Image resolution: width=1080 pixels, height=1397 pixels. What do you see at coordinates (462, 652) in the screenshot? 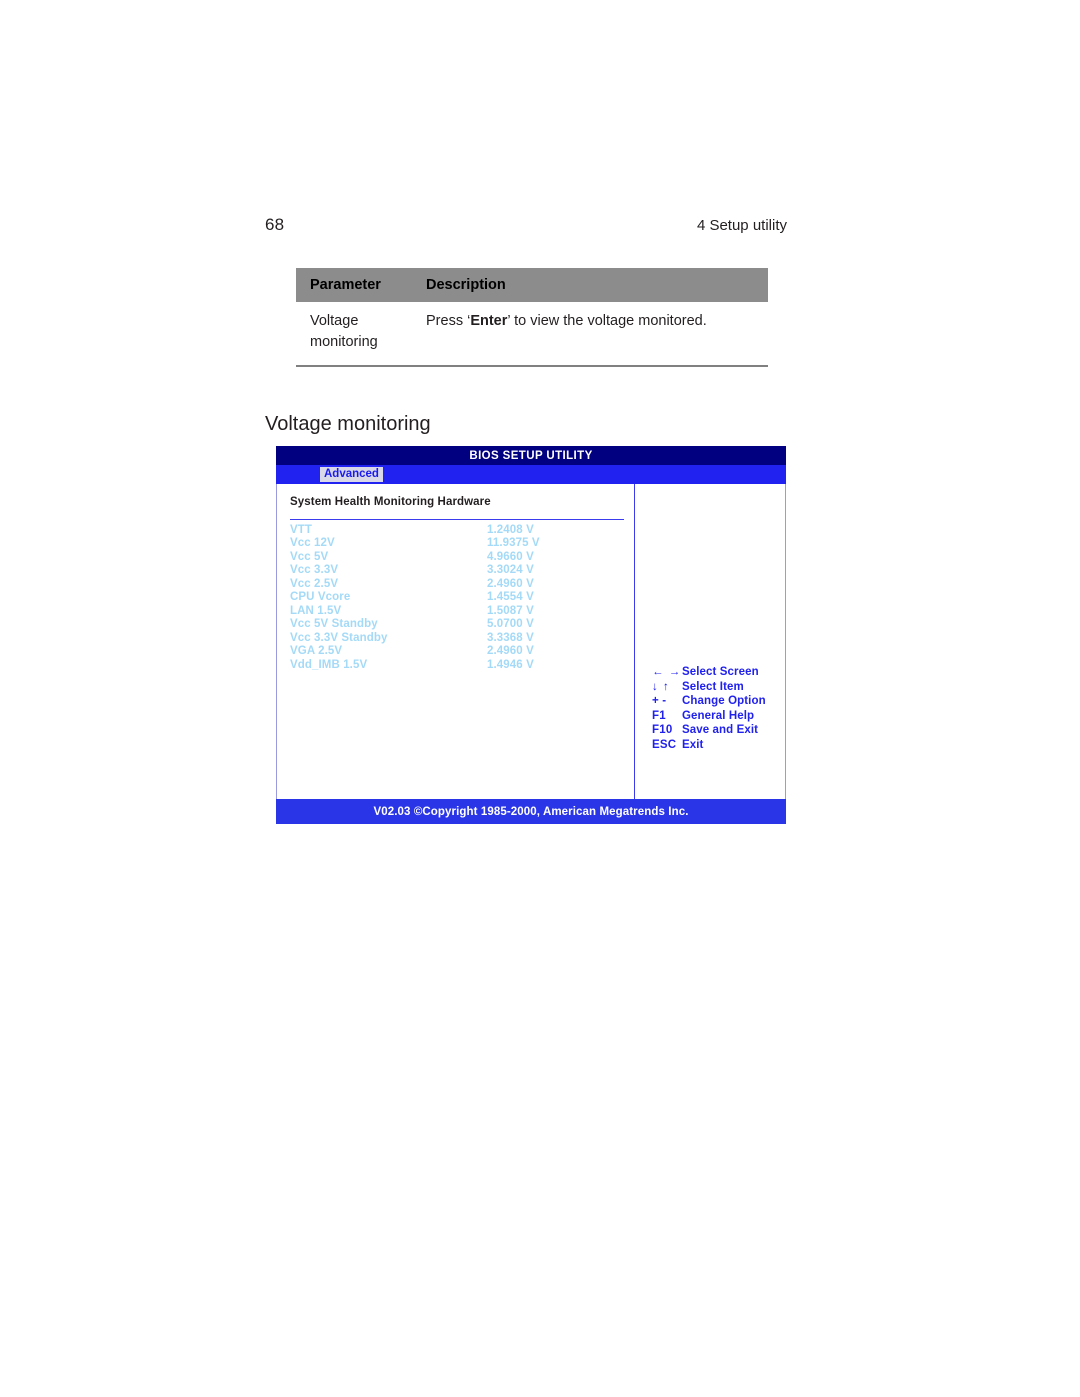
I see `list-item: VGA 2.5V 2.4960 V` at bounding box center [462, 652].